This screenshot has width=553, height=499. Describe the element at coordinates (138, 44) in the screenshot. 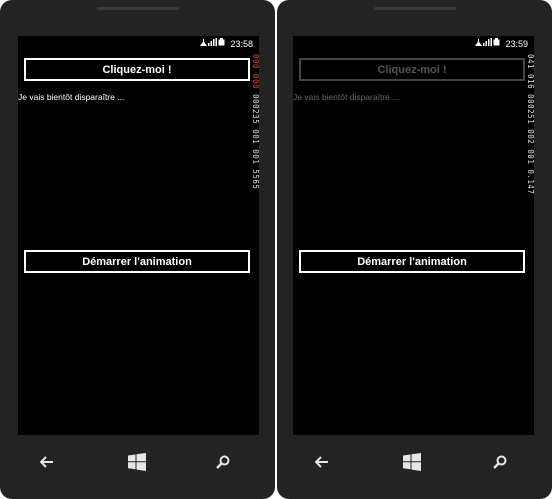

I see `status-bar: 23:58` at that location.